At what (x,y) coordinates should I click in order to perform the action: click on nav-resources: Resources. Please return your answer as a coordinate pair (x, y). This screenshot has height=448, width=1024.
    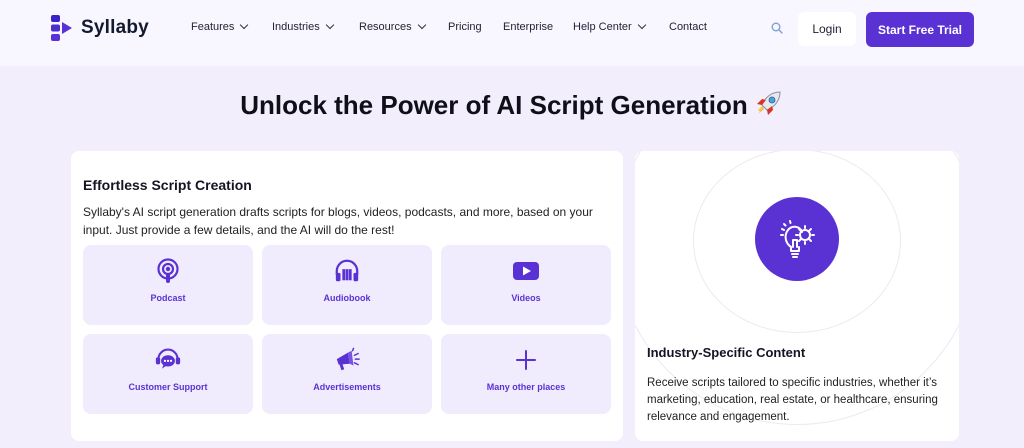
    Looking at the image, I should click on (392, 26).